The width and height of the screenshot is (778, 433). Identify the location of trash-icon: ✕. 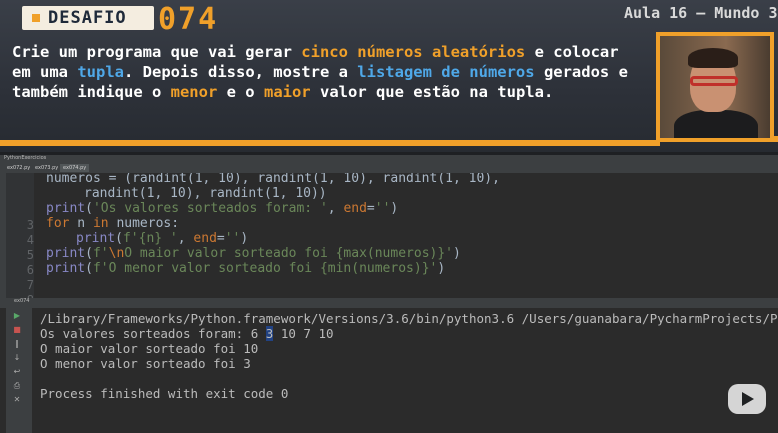
(17, 400).